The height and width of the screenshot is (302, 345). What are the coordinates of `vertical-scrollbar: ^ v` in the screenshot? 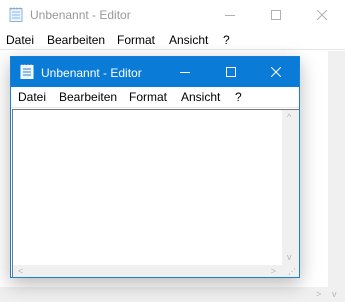 It's located at (290, 187).